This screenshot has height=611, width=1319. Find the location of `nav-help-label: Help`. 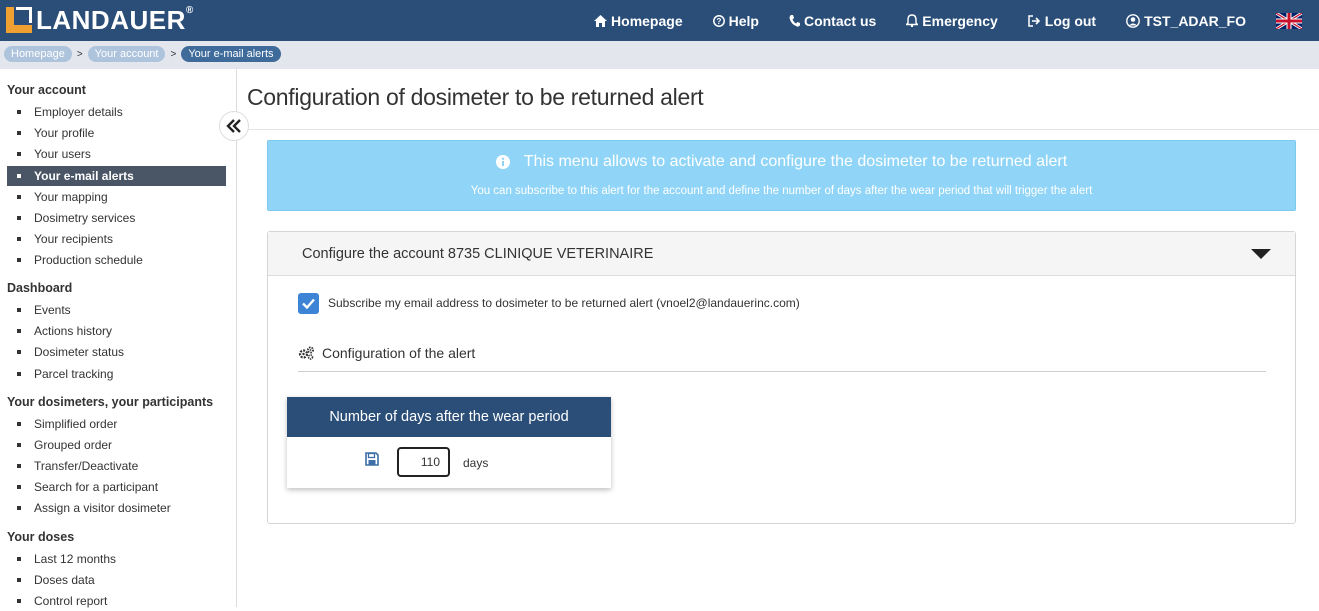

nav-help-label: Help is located at coordinates (743, 20).